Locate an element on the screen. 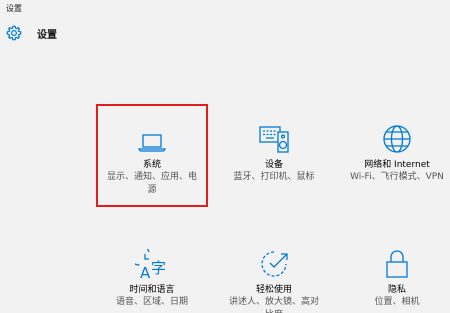 This screenshot has height=313, width=450. time-language-icon: A 字 is located at coordinates (152, 264).